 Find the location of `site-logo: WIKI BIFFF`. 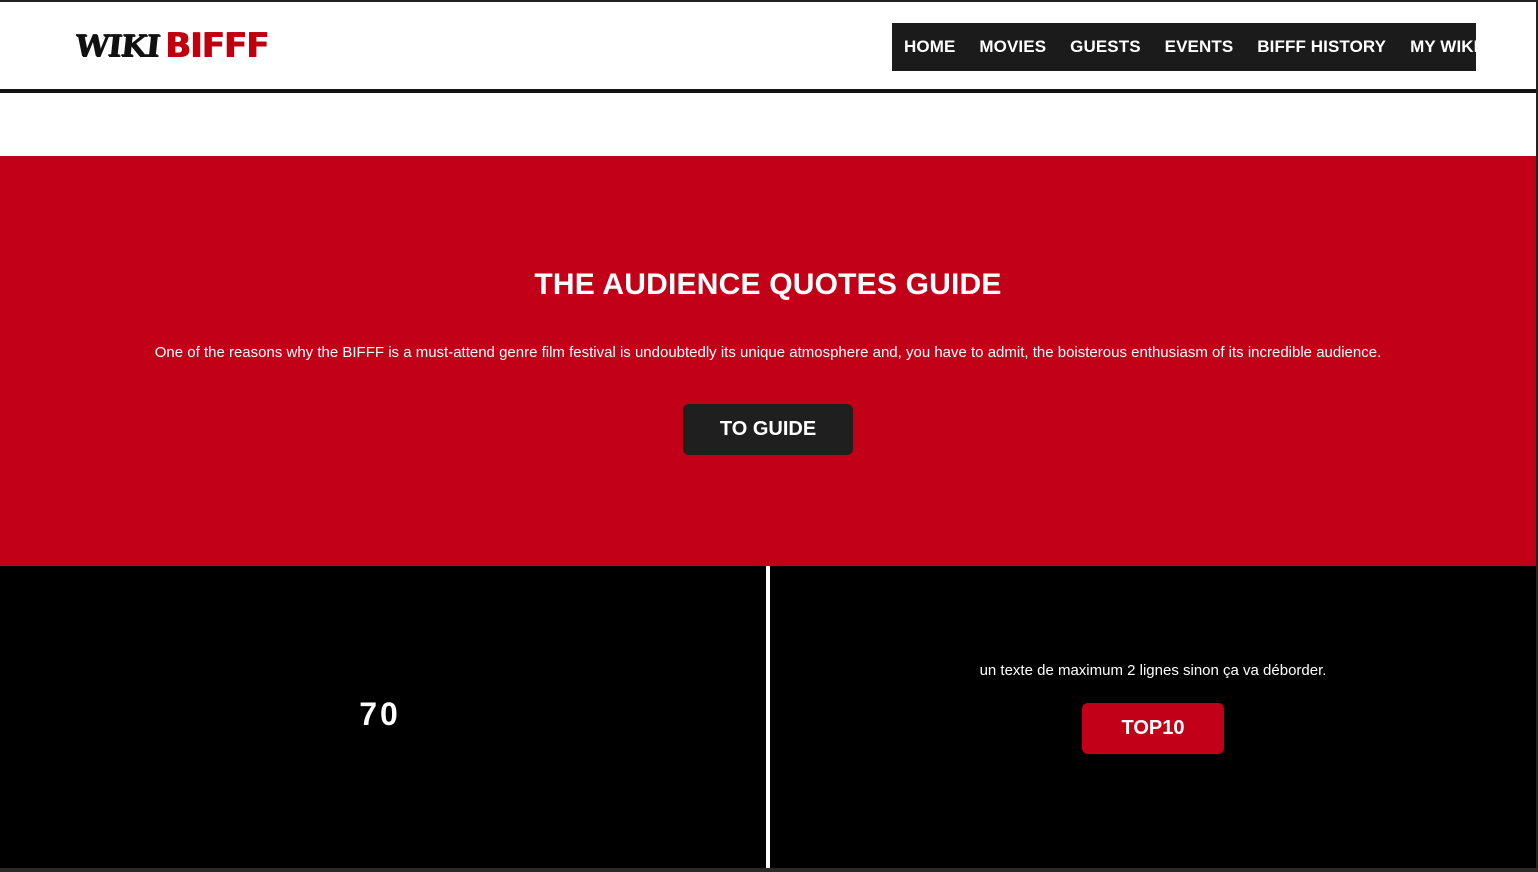

site-logo: WIKI BIFFF is located at coordinates (171, 46).